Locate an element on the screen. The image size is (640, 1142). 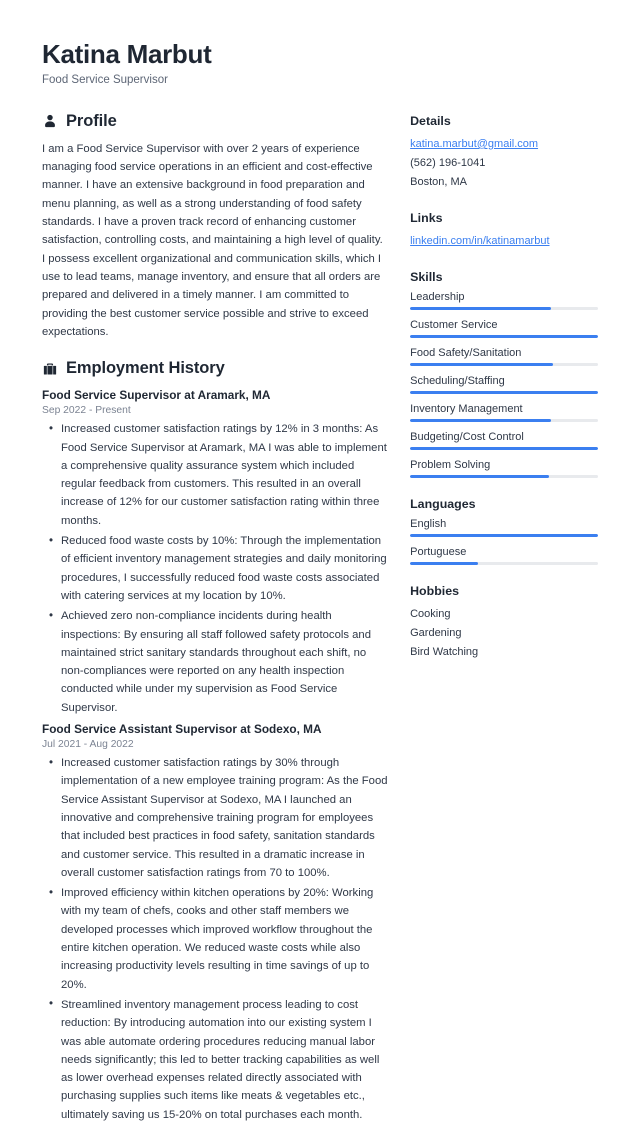
skill-label: Scheduling/Staffing is located at coordinates (457, 380).